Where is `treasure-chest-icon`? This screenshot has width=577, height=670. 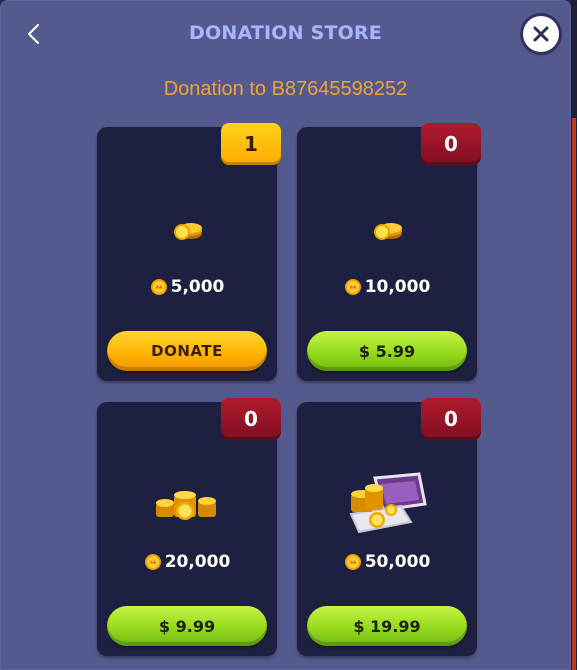 treasure-chest-icon is located at coordinates (387, 505).